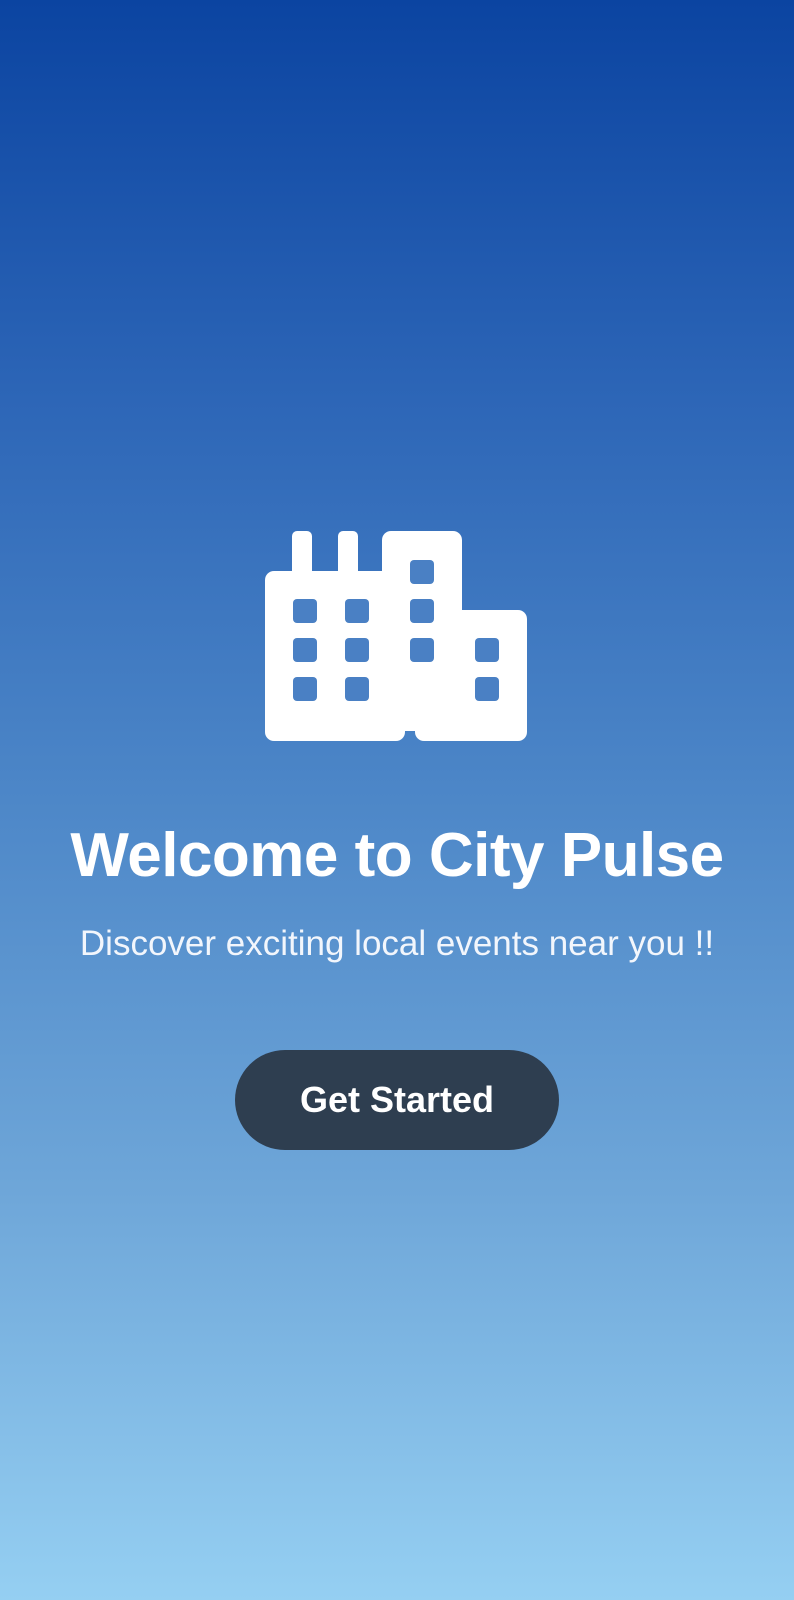 The width and height of the screenshot is (794, 1600). Describe the element at coordinates (397, 1100) in the screenshot. I see `get-started-button: Get Started` at that location.